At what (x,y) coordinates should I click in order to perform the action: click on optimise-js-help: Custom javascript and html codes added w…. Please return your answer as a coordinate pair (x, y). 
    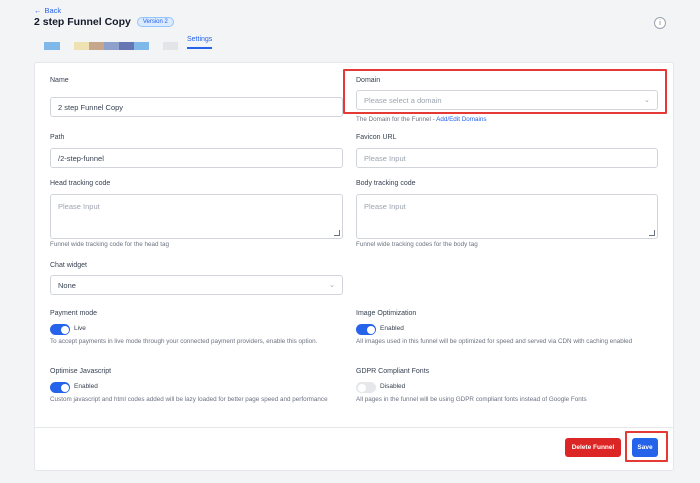
    Looking at the image, I should click on (189, 399).